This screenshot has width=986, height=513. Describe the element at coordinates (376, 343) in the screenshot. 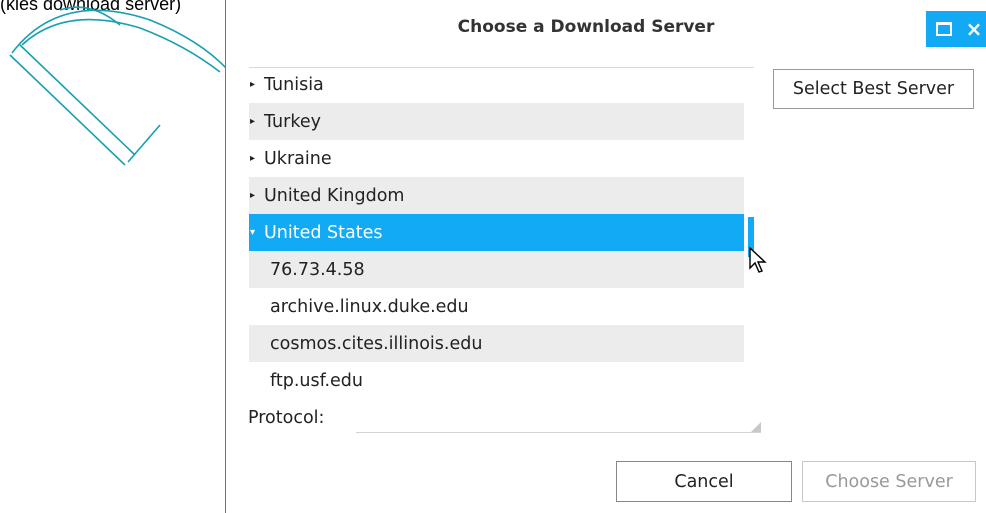

I see `server-label: cosmos.cites.illinois.edu` at that location.